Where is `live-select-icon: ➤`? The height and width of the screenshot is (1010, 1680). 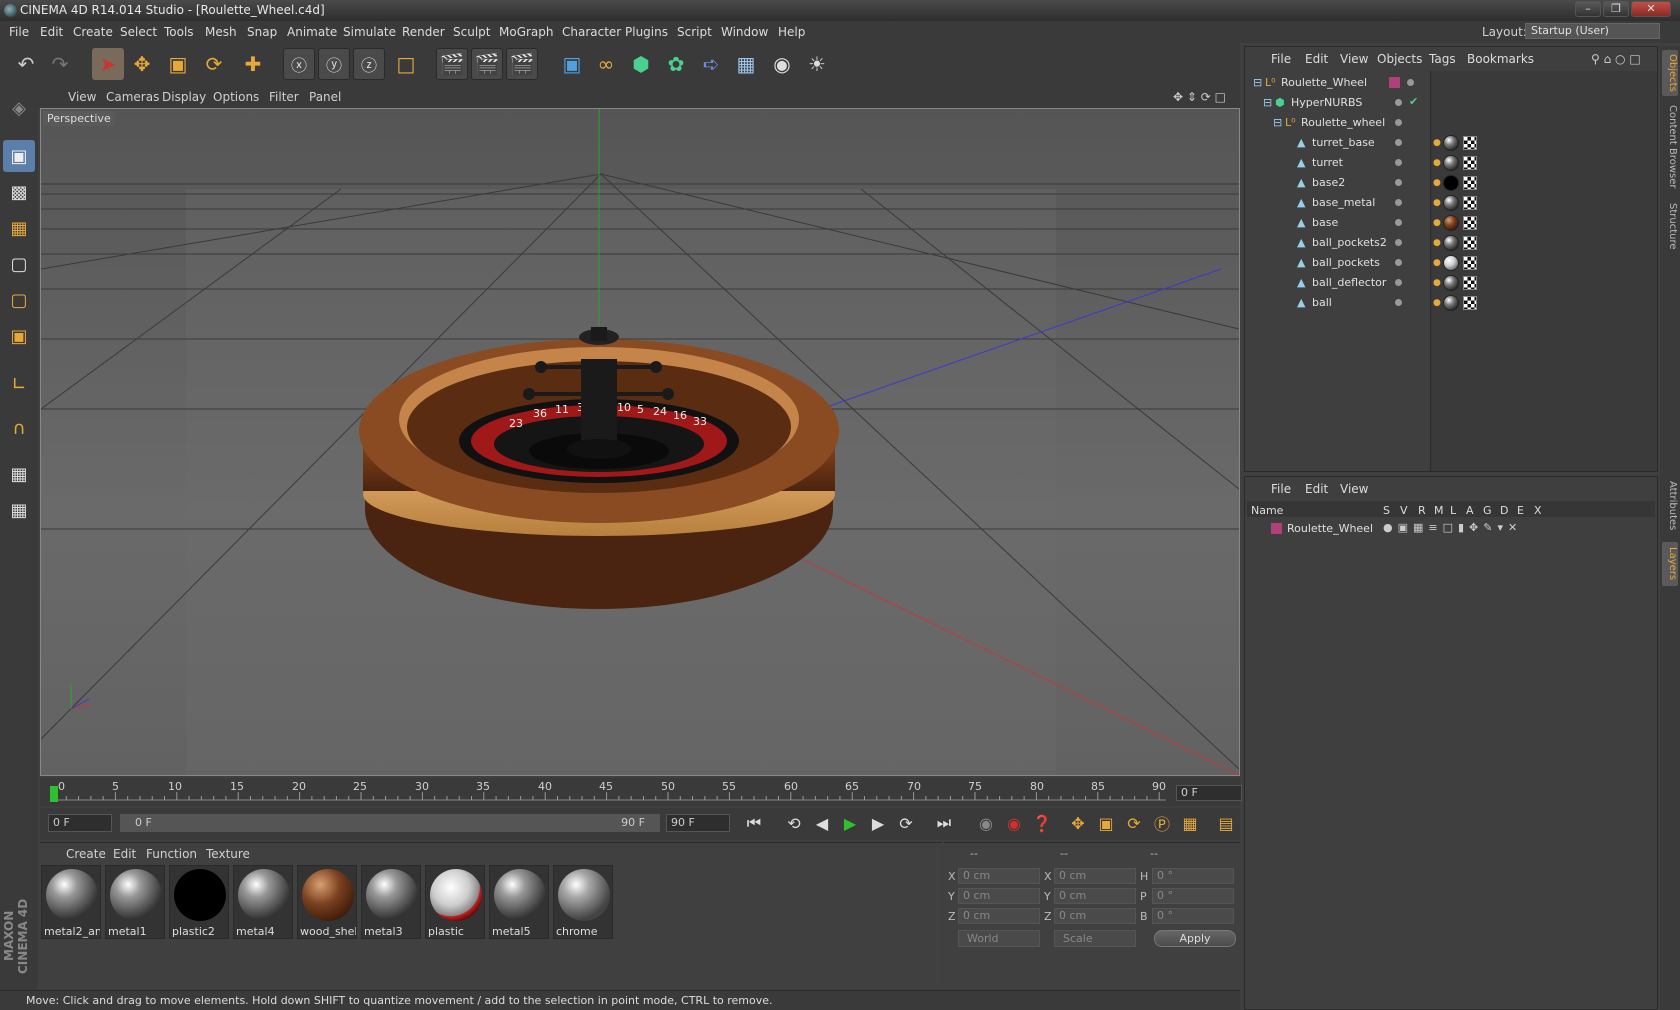
live-select-icon: ➤ is located at coordinates (108, 64).